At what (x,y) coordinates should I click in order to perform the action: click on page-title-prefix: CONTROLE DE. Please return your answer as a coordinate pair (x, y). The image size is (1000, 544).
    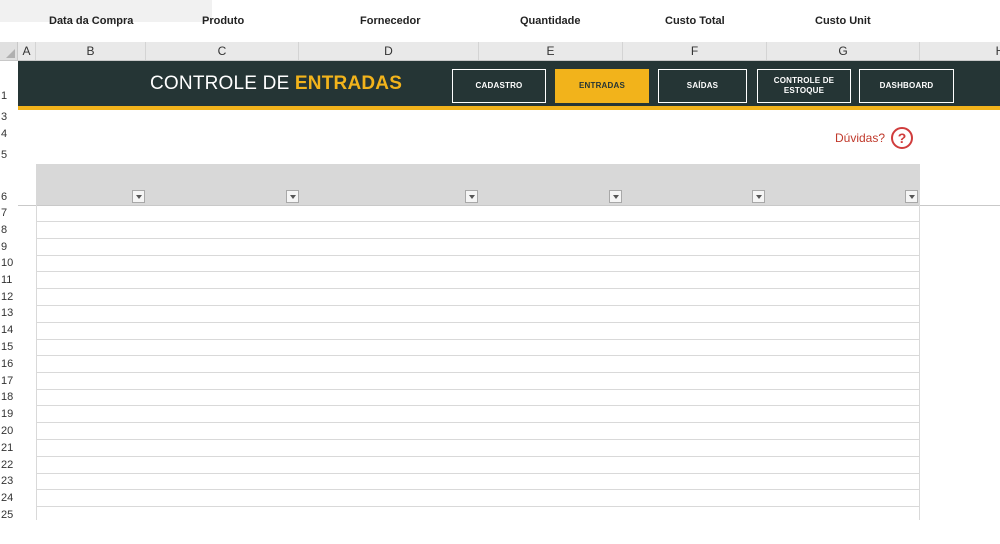
    Looking at the image, I should click on (222, 83).